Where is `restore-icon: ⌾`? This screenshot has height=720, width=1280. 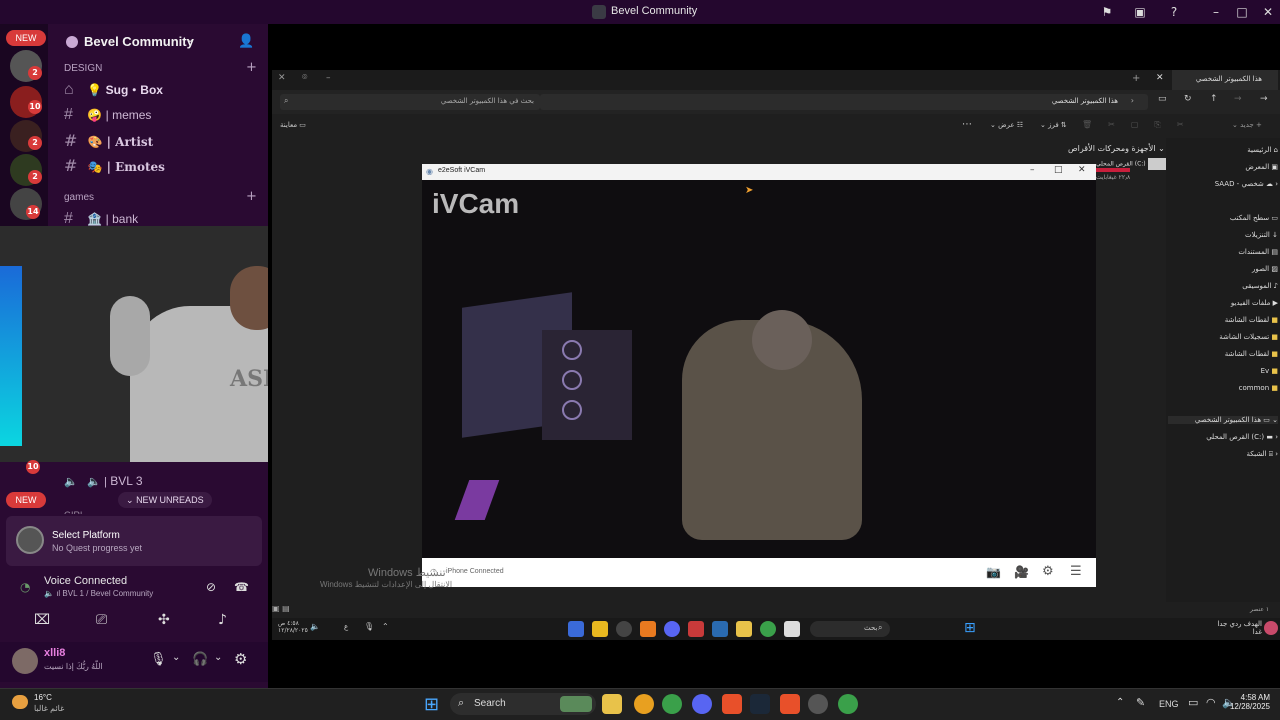 restore-icon: ⌾ is located at coordinates (304, 78).